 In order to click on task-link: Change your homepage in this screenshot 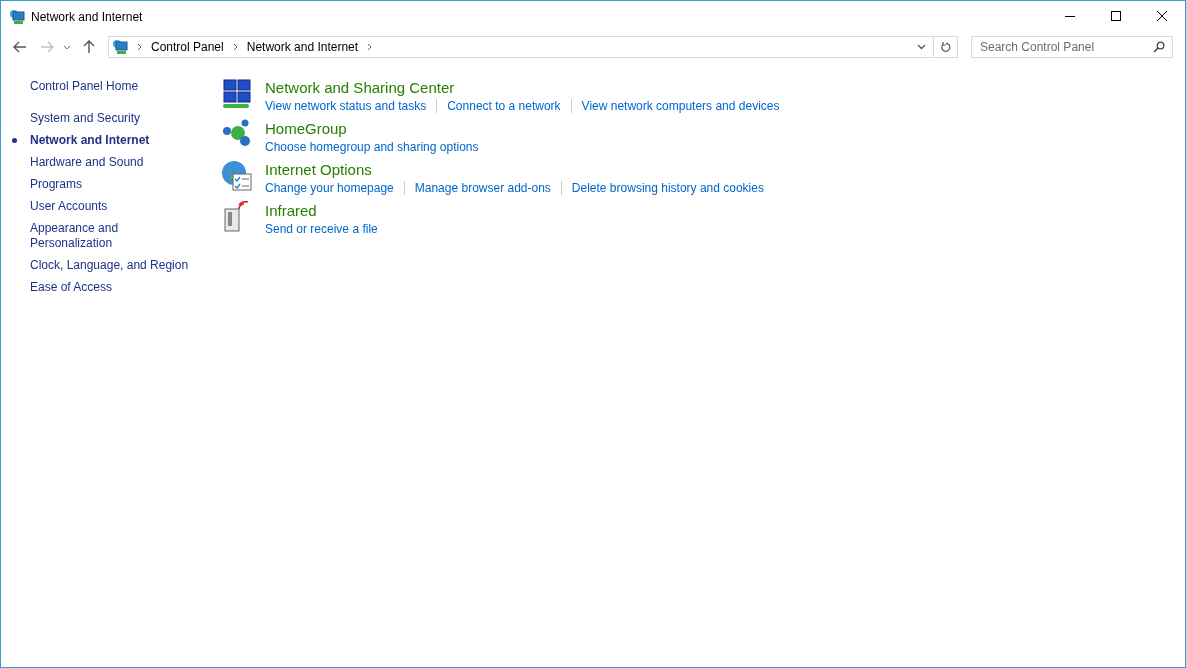, I will do `click(329, 188)`.